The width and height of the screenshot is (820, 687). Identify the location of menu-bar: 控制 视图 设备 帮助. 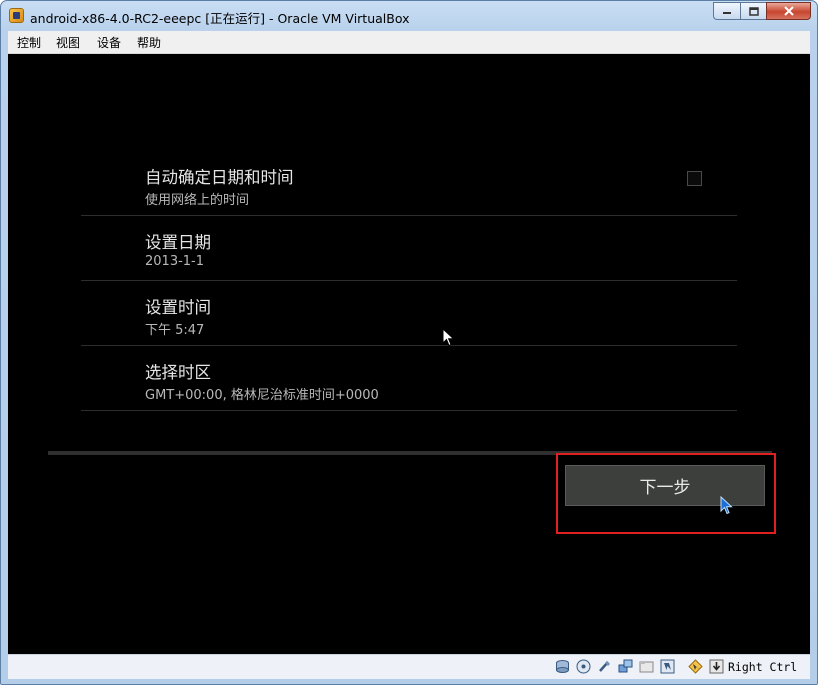
(409, 42).